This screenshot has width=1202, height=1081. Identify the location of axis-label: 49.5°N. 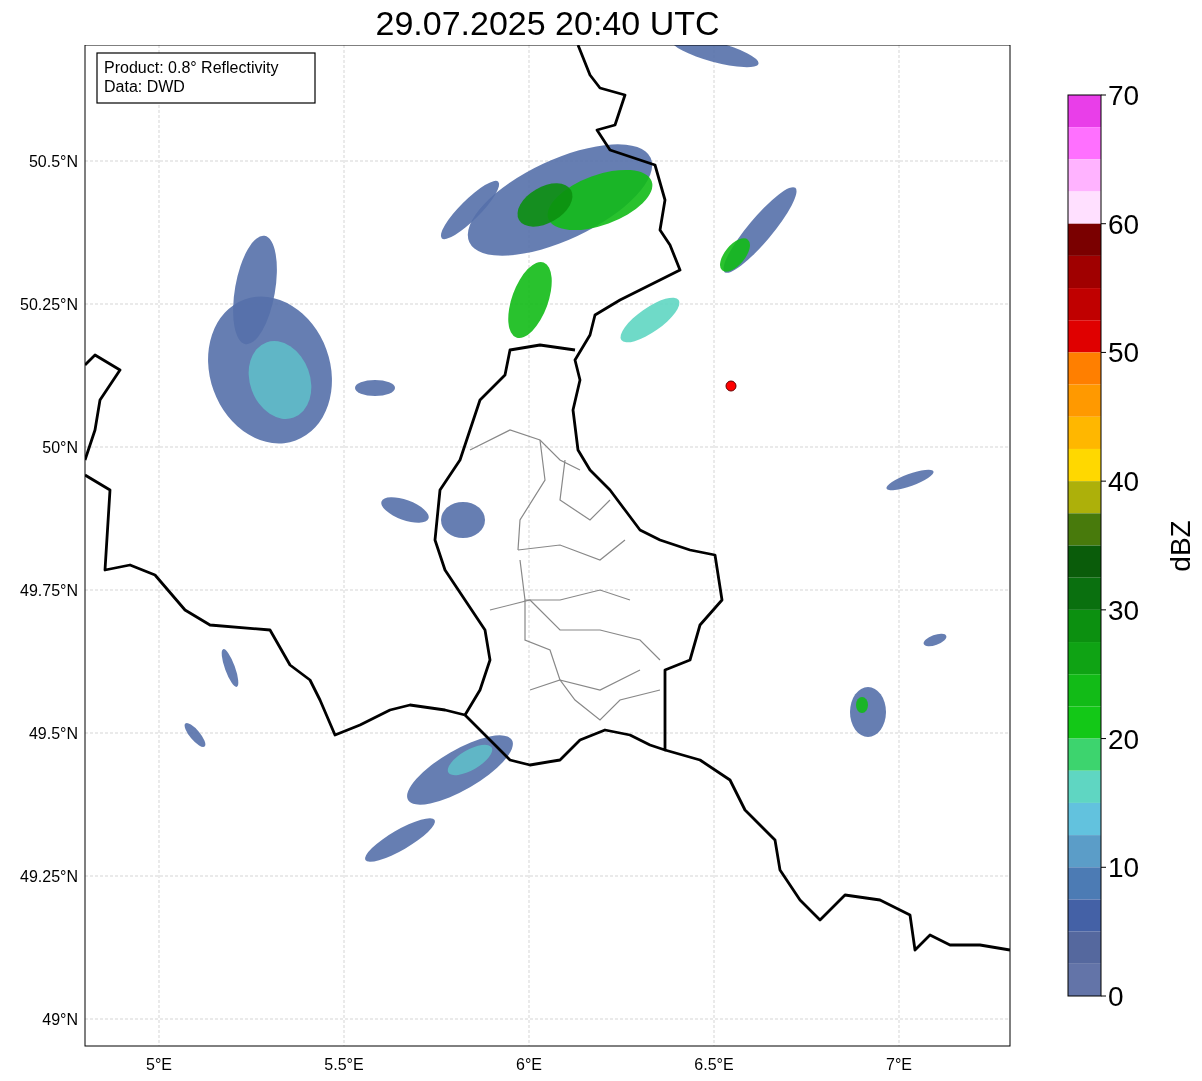
(53, 733).